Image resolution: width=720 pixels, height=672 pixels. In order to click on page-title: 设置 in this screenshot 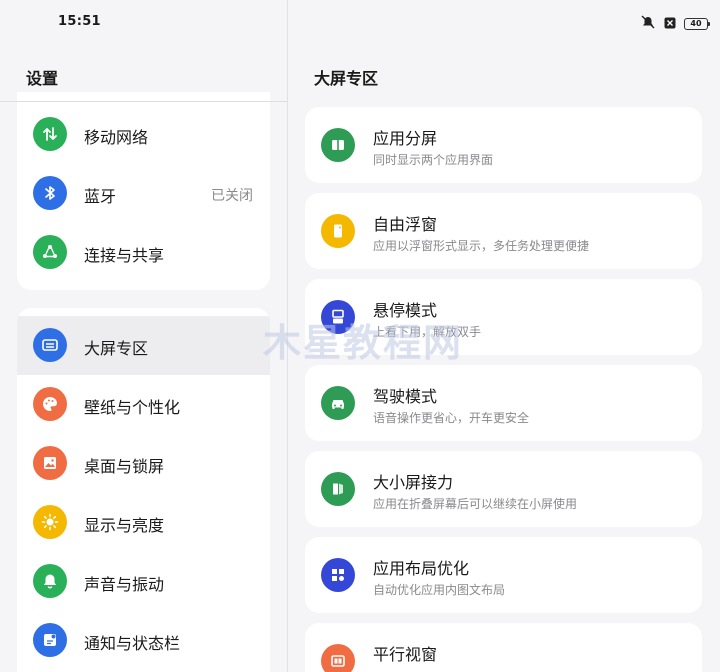, I will do `click(42, 78)`.